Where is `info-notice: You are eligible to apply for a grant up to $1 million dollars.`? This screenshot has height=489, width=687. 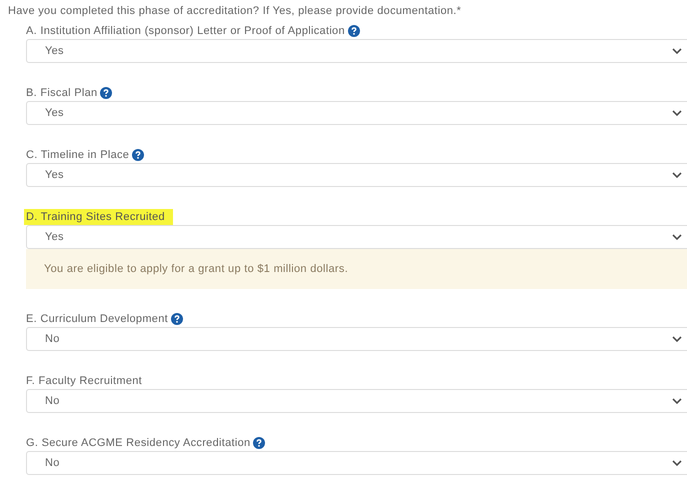 info-notice: You are eligible to apply for a grant up to $1 million dollars. is located at coordinates (356, 269).